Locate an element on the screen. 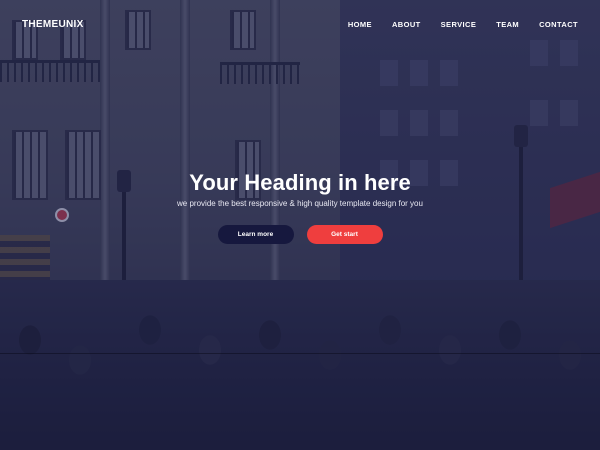 This screenshot has height=450, width=600. nav-menu: HOME ABOUT SERVICE TEAM CONTACT is located at coordinates (463, 24).